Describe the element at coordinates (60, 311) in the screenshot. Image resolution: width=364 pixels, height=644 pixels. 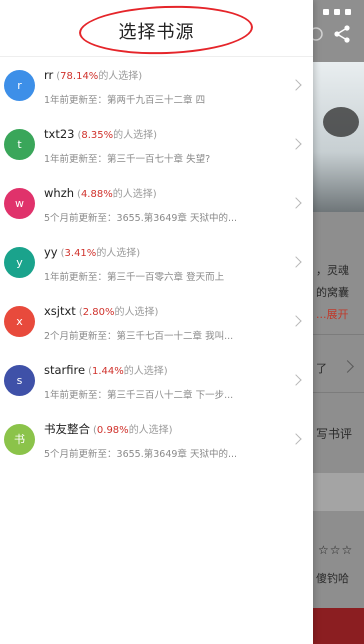
I see `source-name: xsjtxt` at that location.